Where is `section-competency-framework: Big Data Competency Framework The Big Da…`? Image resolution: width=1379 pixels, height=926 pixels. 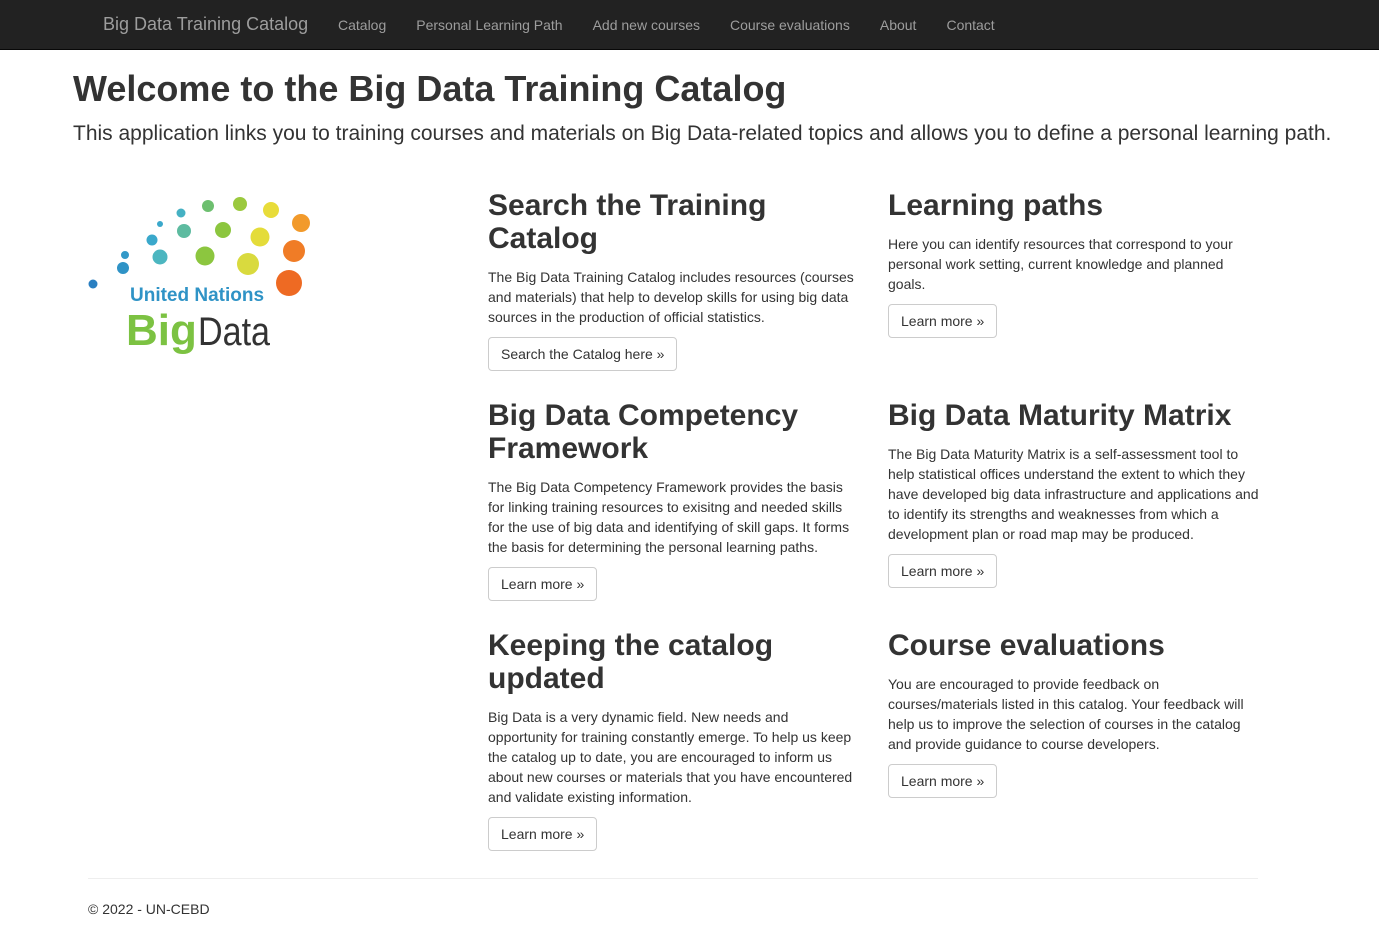 section-competency-framework: Big Data Competency Framework The Big Da… is located at coordinates (674, 500).